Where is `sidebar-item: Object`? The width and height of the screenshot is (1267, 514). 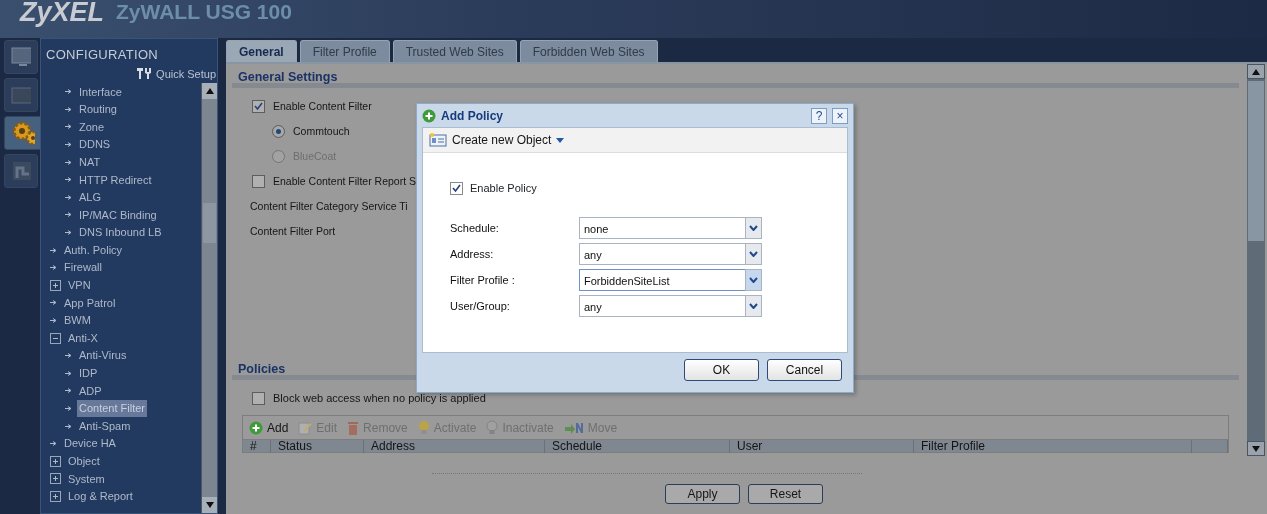 sidebar-item: Object is located at coordinates (84, 461).